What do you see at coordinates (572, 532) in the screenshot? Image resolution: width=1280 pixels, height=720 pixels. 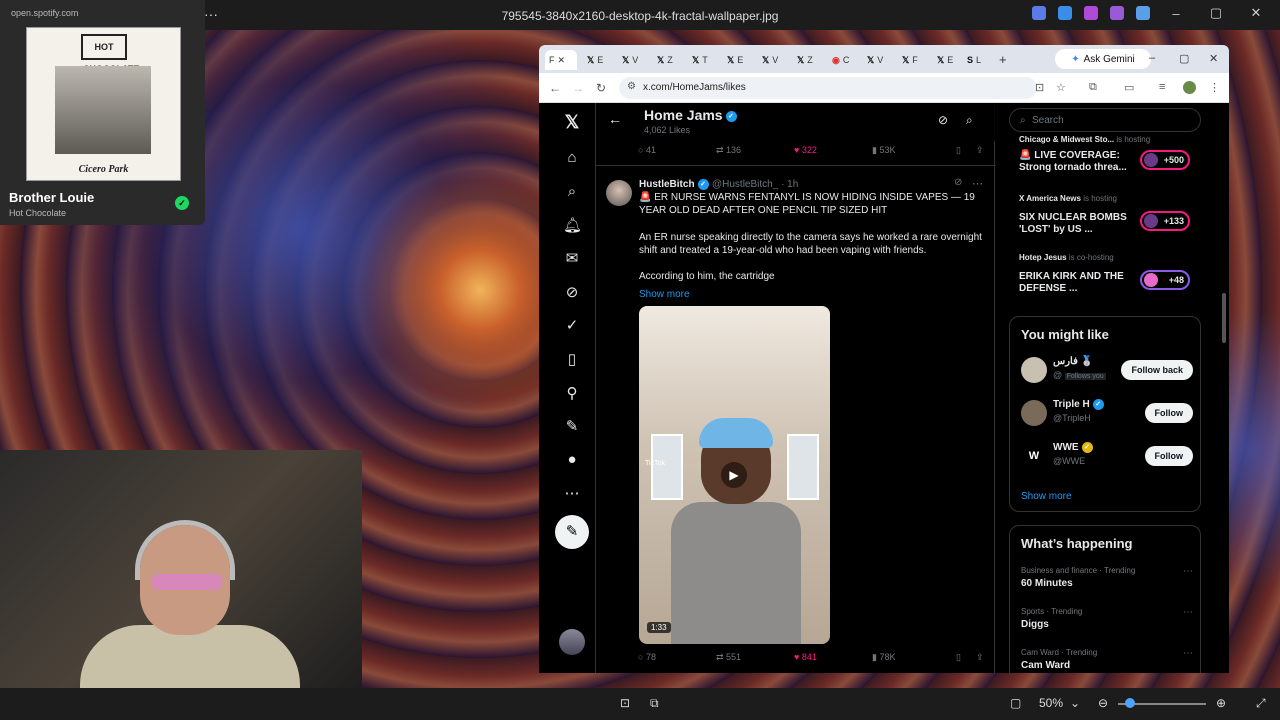 I see `post-compose-button: ✎` at bounding box center [572, 532].